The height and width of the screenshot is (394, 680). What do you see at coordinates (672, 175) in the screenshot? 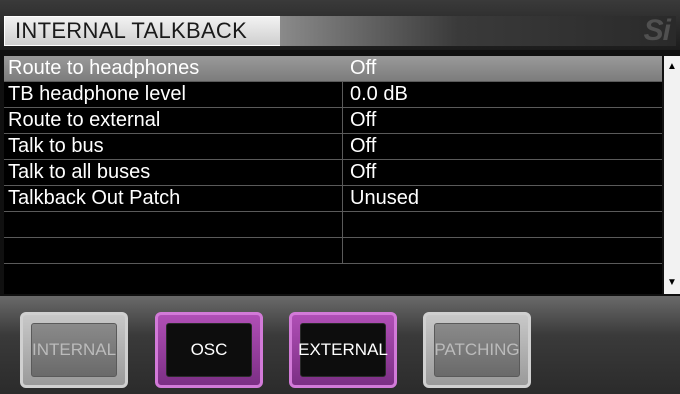
I see `scrollbar: ▲ ▼` at bounding box center [672, 175].